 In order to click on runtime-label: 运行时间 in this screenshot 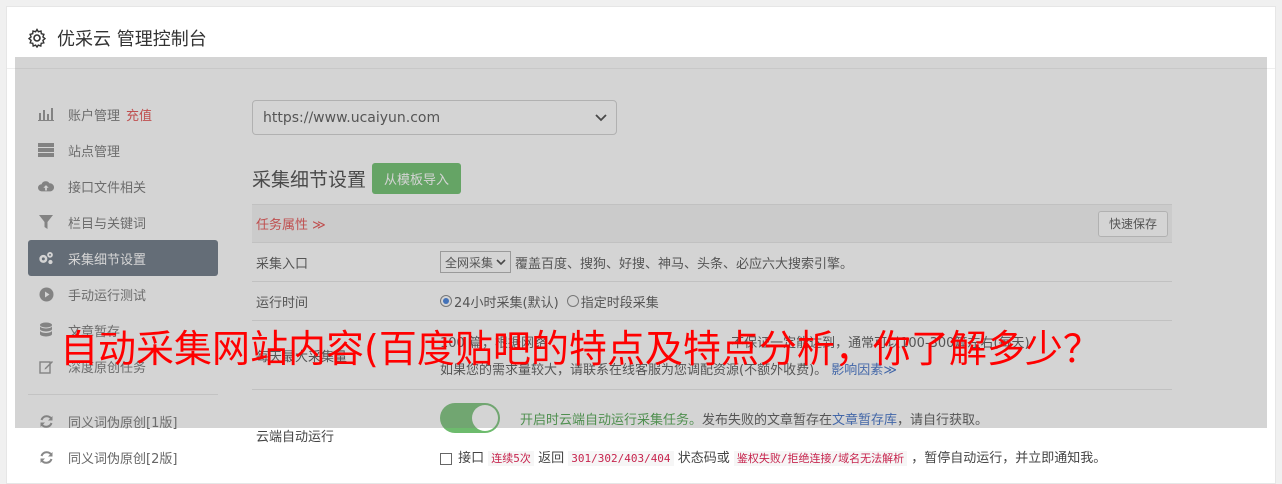, I will do `click(282, 303)`.